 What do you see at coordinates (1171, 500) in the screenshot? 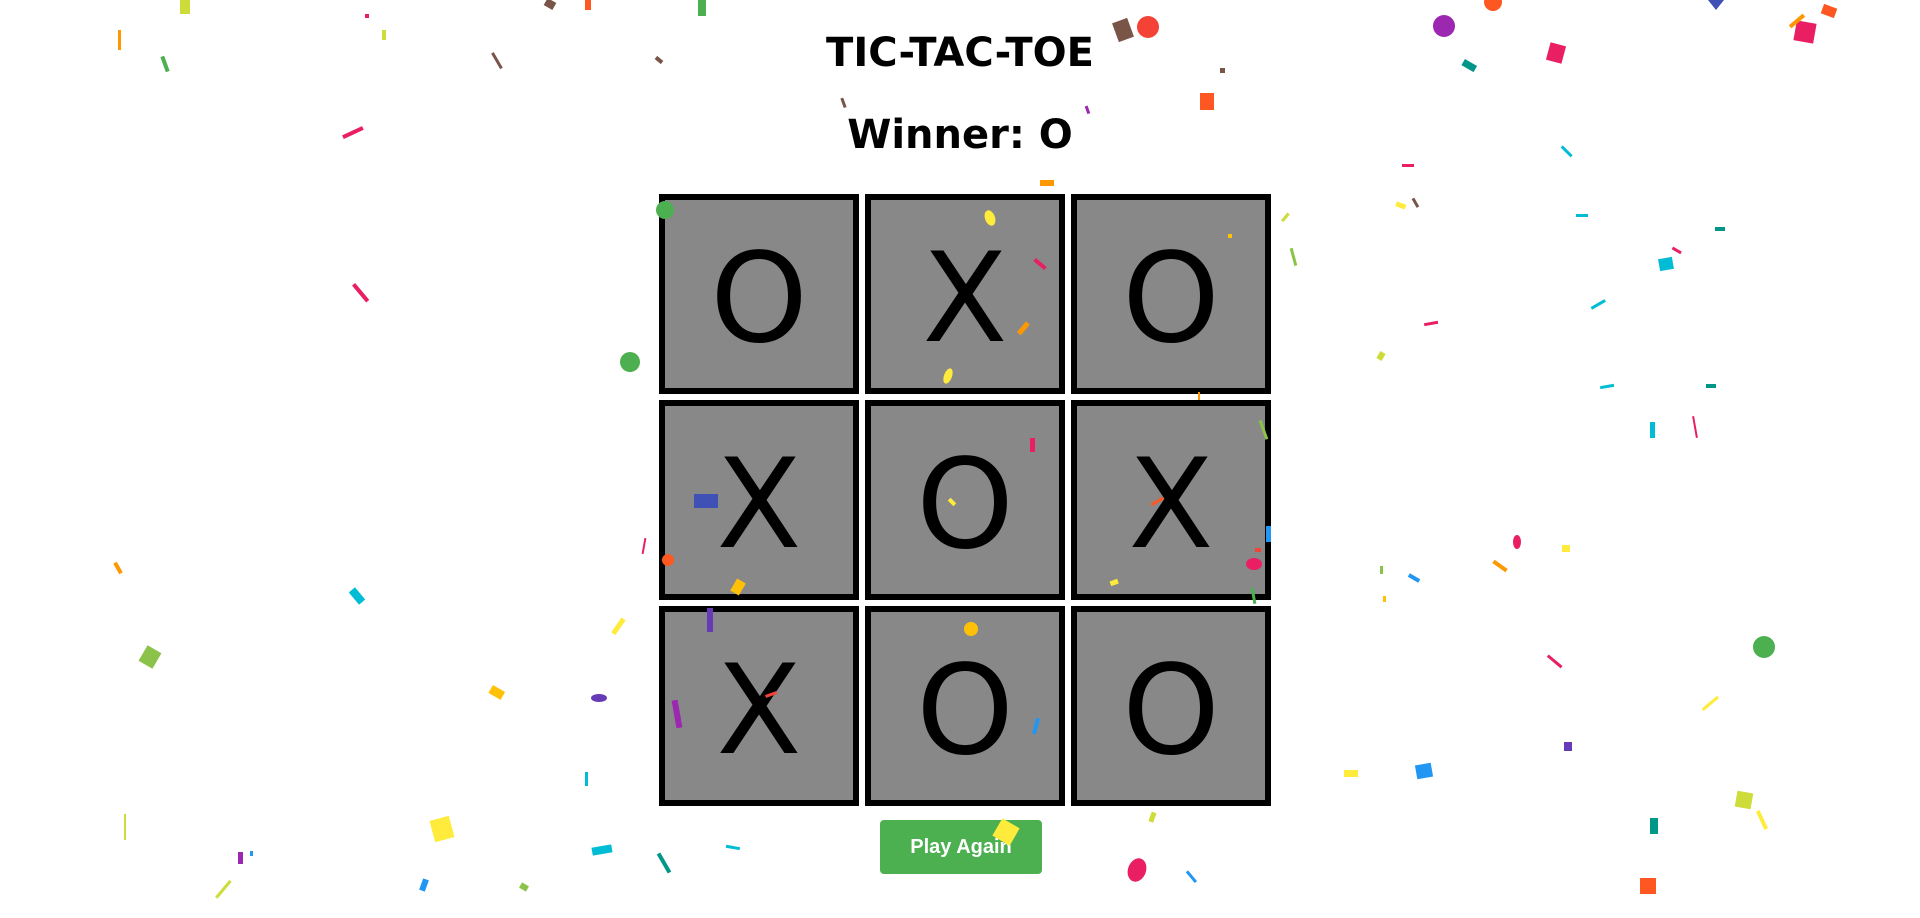
I see `board-cell-6: X` at bounding box center [1171, 500].